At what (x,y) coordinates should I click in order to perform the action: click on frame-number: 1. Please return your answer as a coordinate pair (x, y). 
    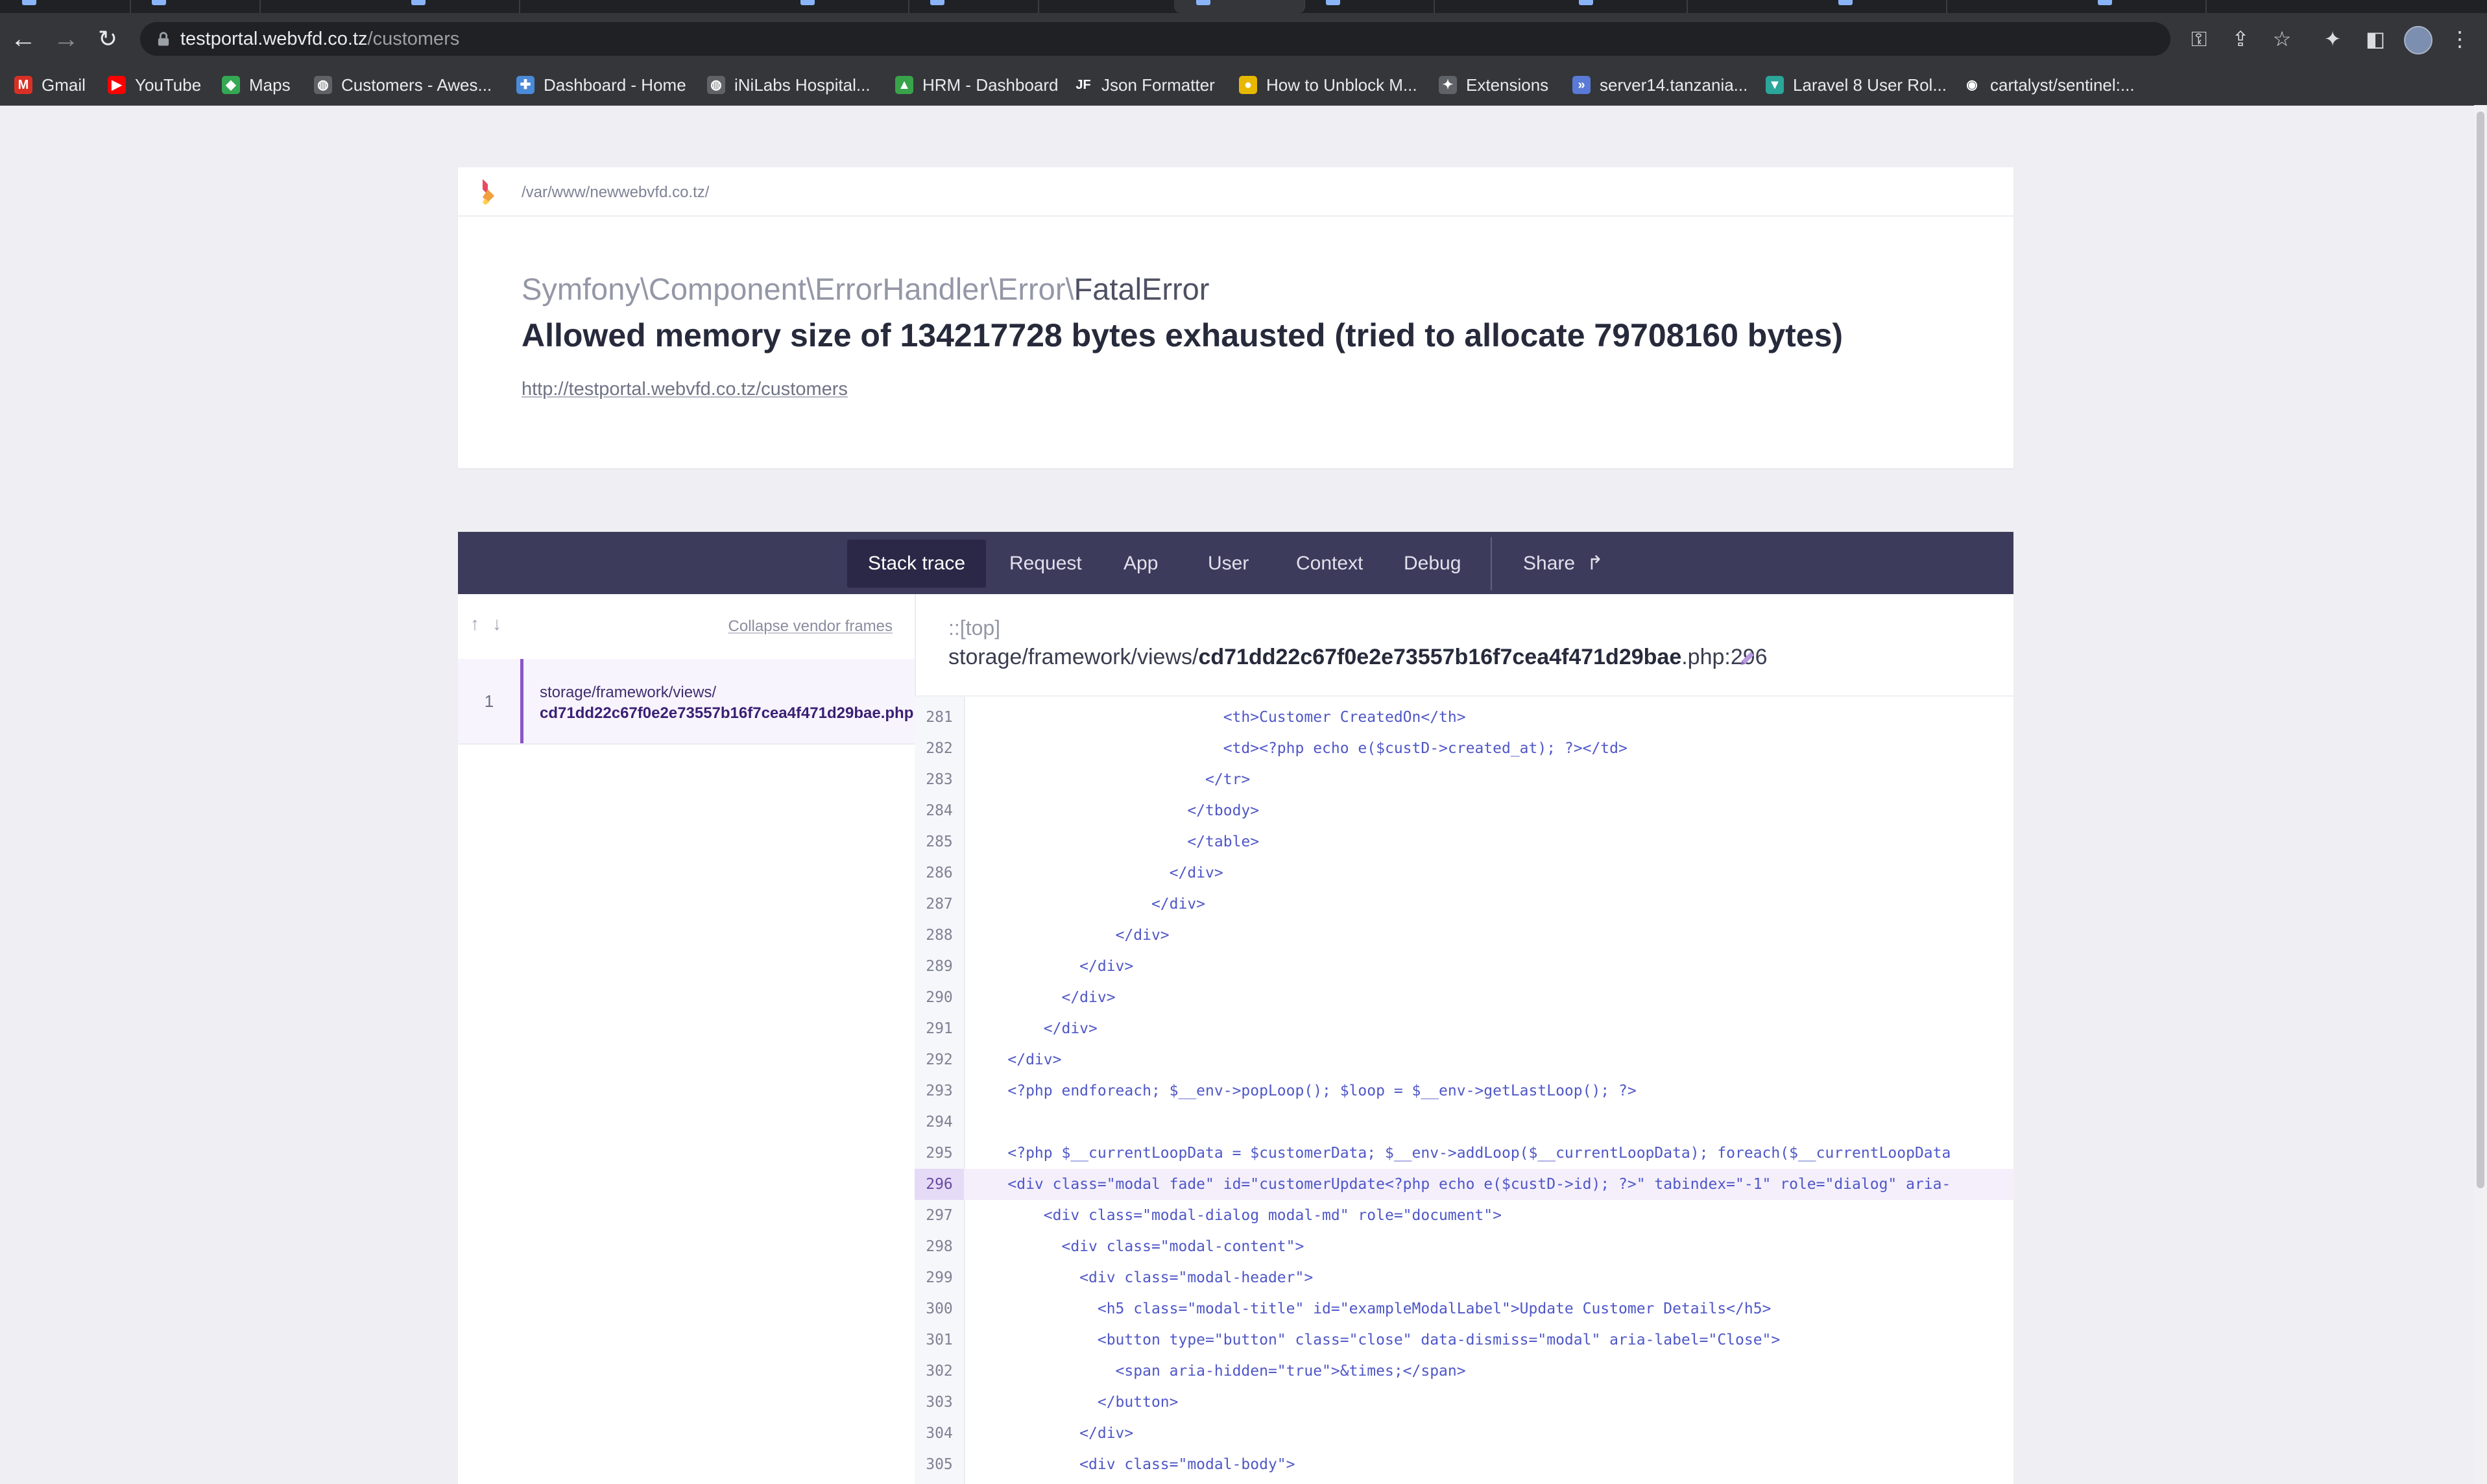
    Looking at the image, I should click on (489, 701).